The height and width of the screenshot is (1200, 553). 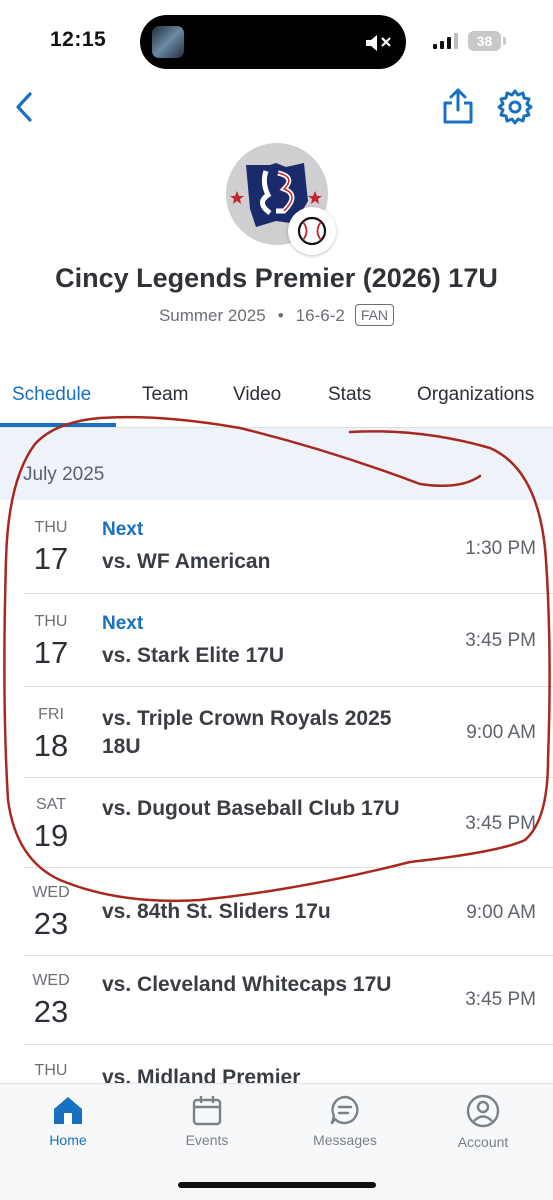 I want to click on battery-level: 38, so click(x=484, y=41).